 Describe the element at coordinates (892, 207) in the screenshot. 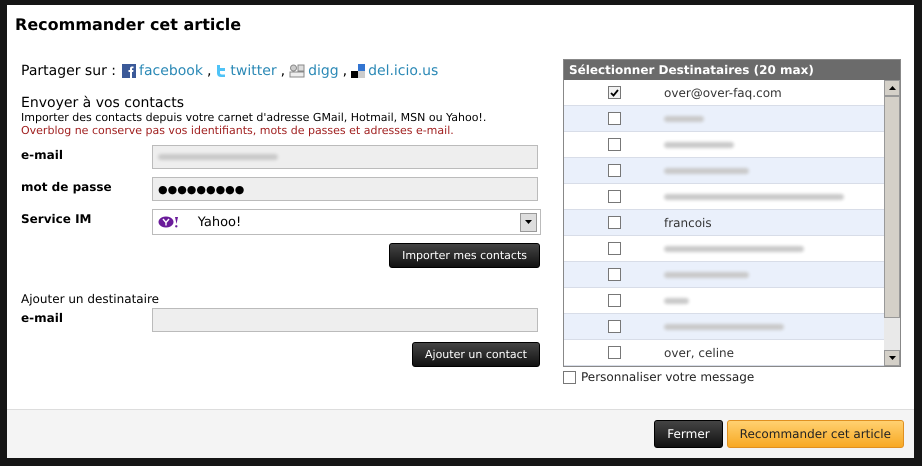

I see `scroll-thumb` at that location.